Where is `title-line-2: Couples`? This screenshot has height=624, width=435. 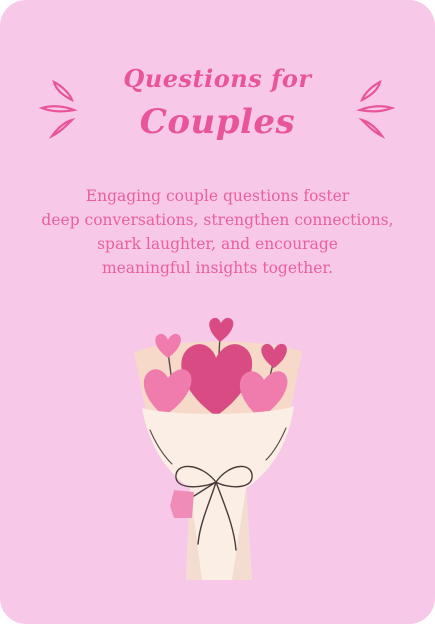 title-line-2: Couples is located at coordinates (217, 122).